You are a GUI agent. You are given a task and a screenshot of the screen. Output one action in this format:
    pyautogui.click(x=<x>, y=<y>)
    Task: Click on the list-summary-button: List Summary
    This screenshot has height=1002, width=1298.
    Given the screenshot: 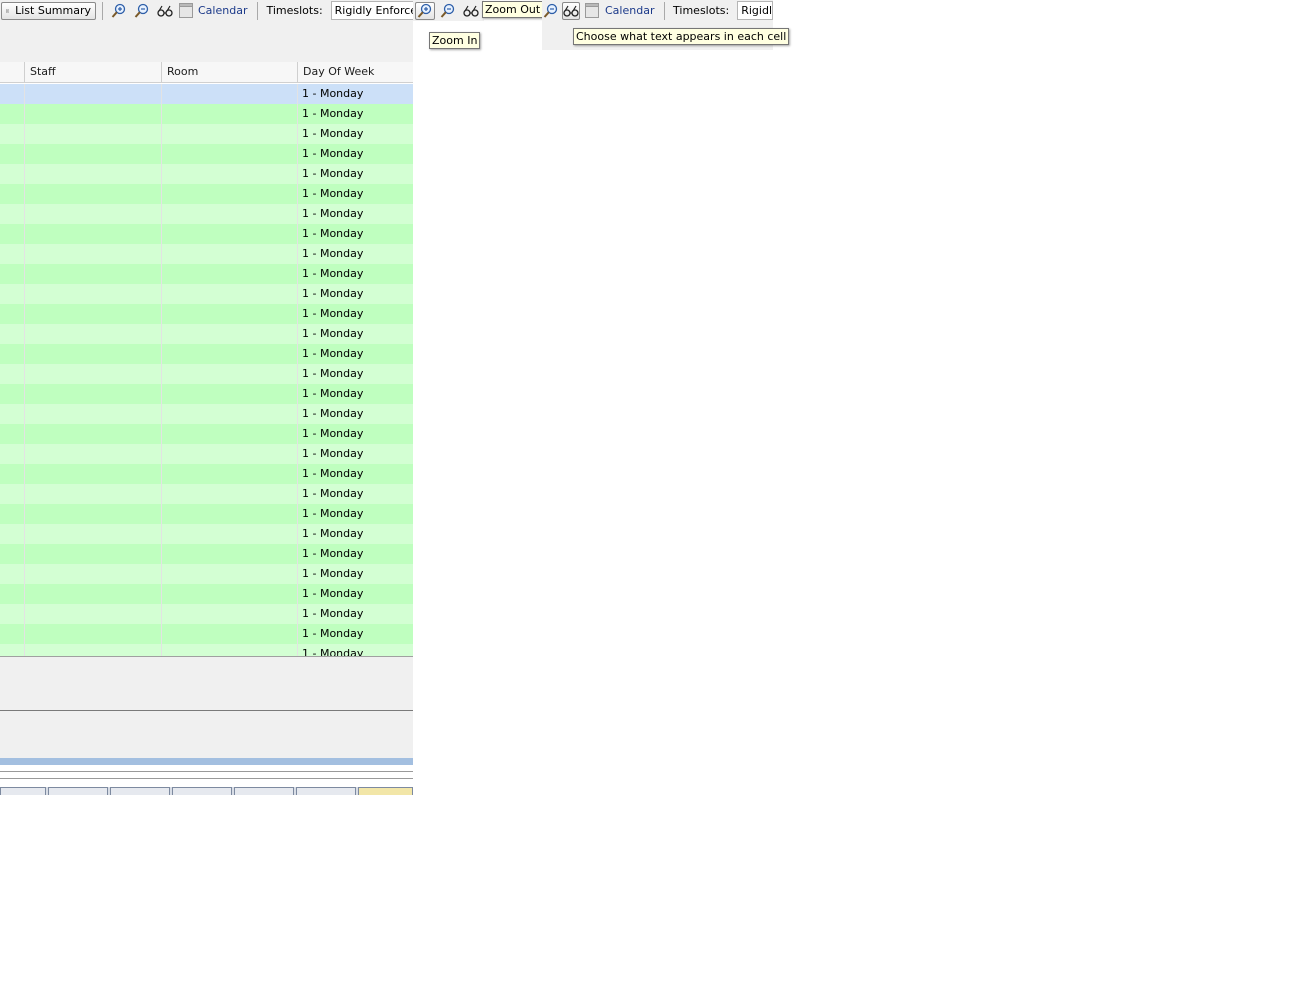 What is the action you would take?
    pyautogui.click(x=48, y=10)
    